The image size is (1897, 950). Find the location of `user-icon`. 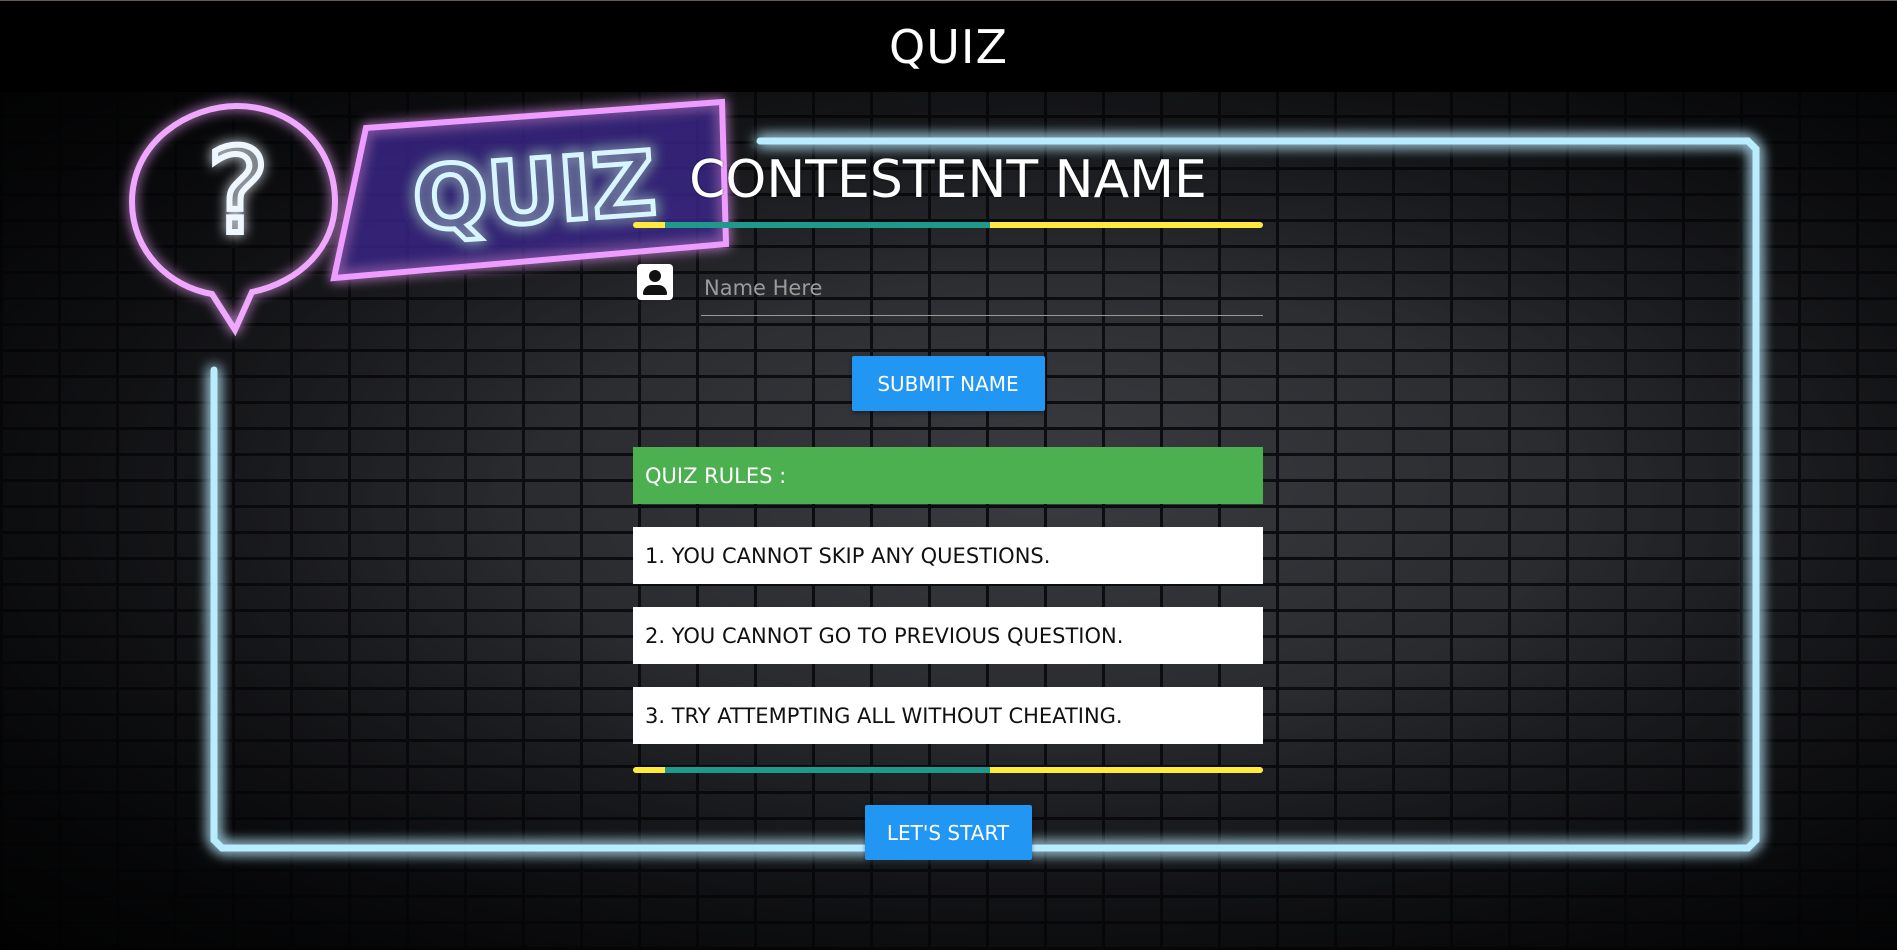

user-icon is located at coordinates (655, 282).